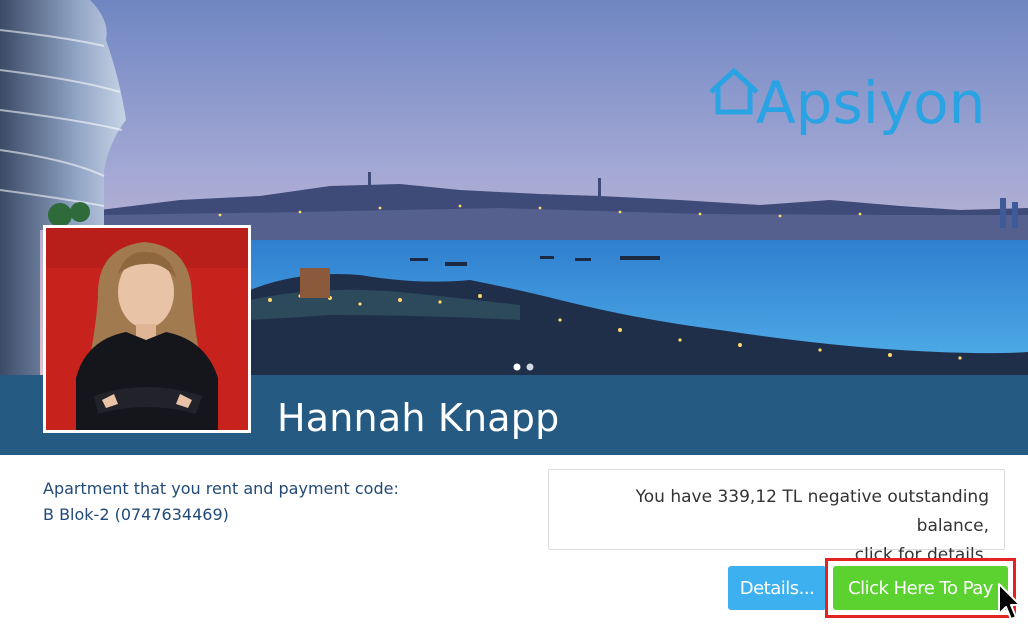 The width and height of the screenshot is (1028, 634). I want to click on avatar-photo, so click(147, 329).